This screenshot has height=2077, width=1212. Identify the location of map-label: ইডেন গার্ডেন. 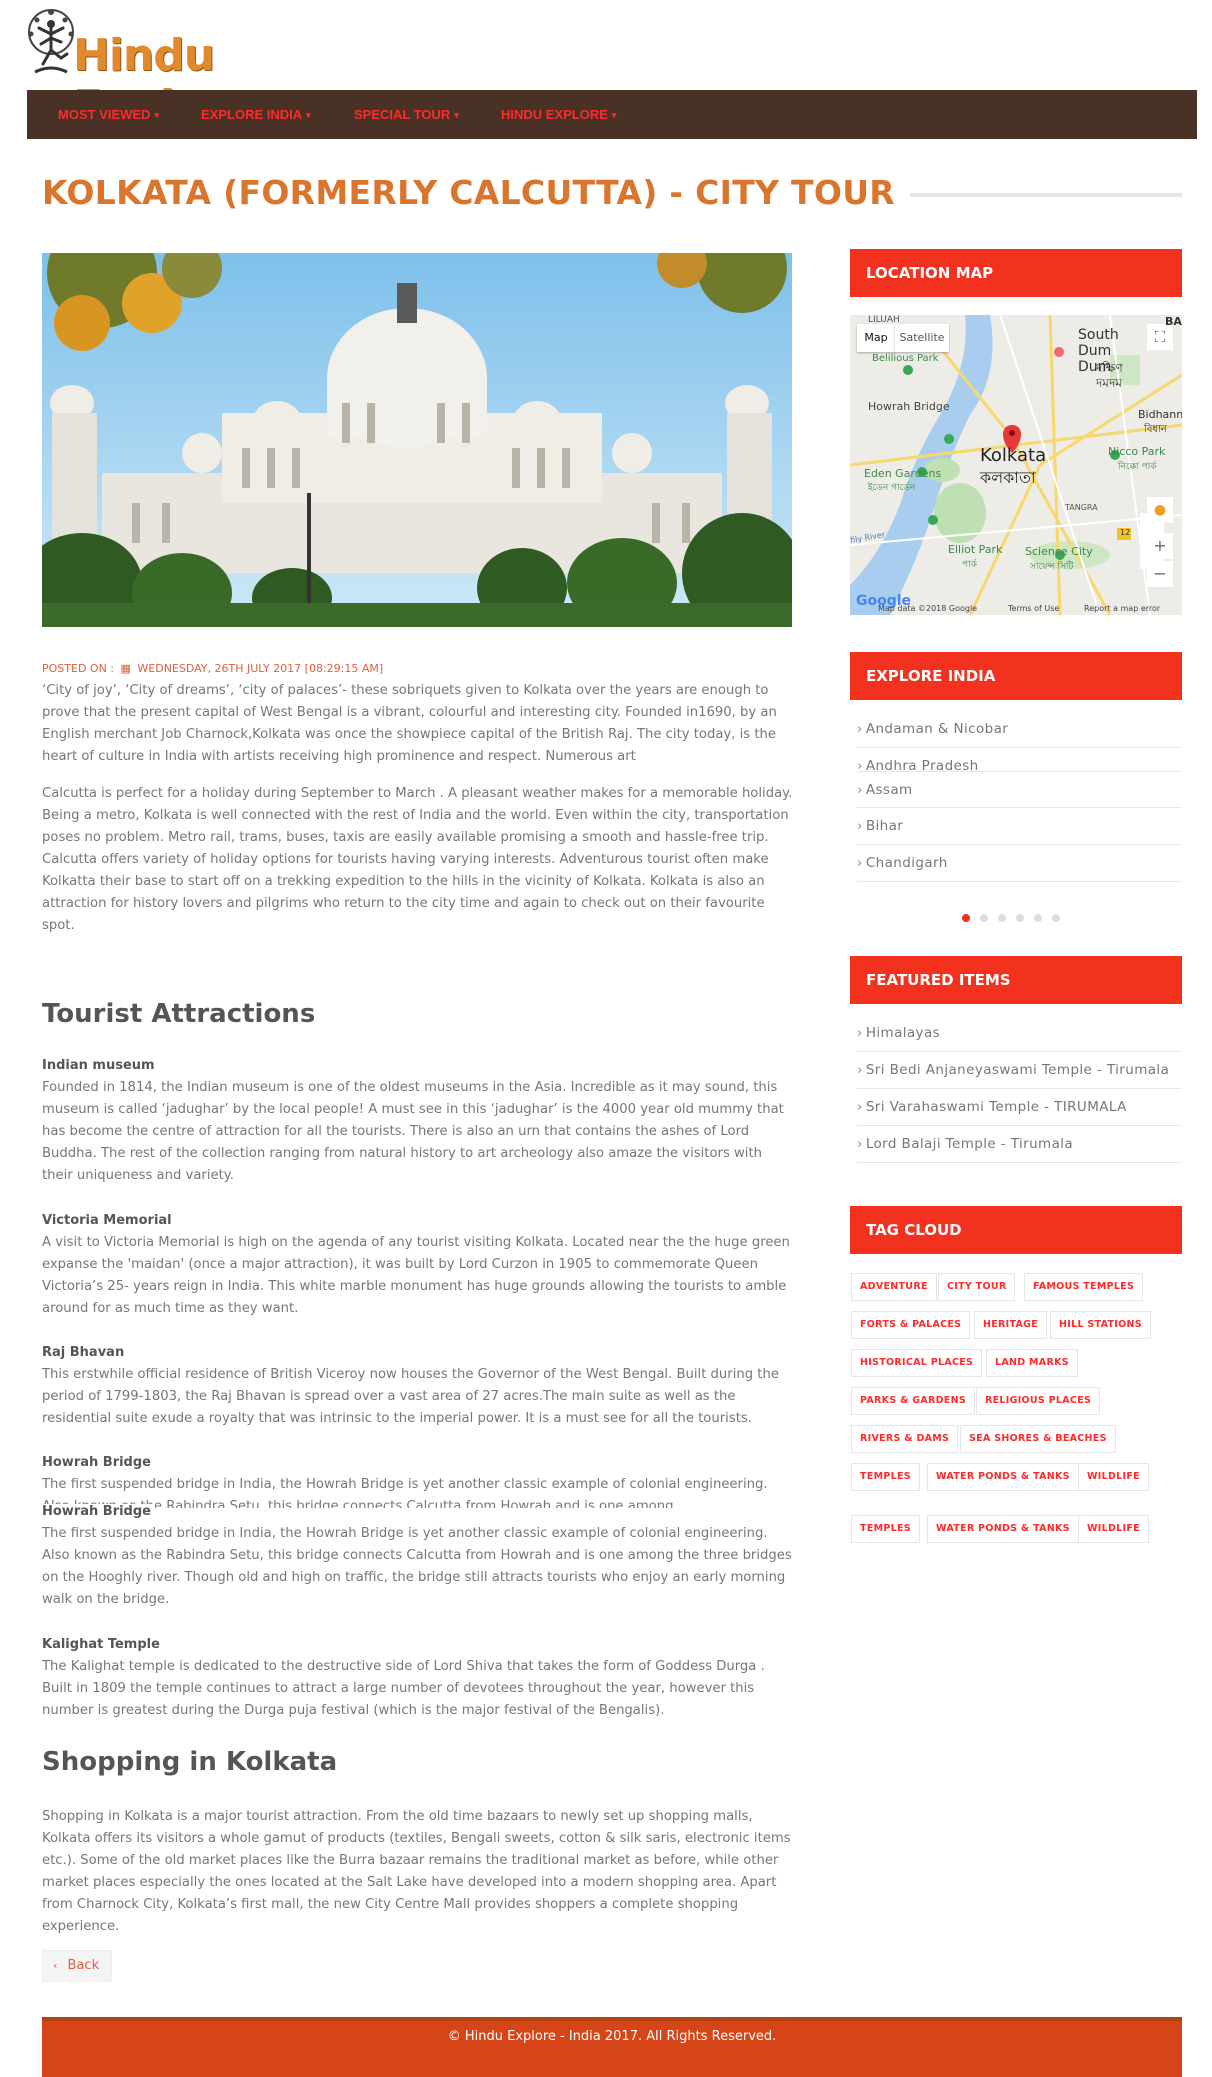
(892, 488).